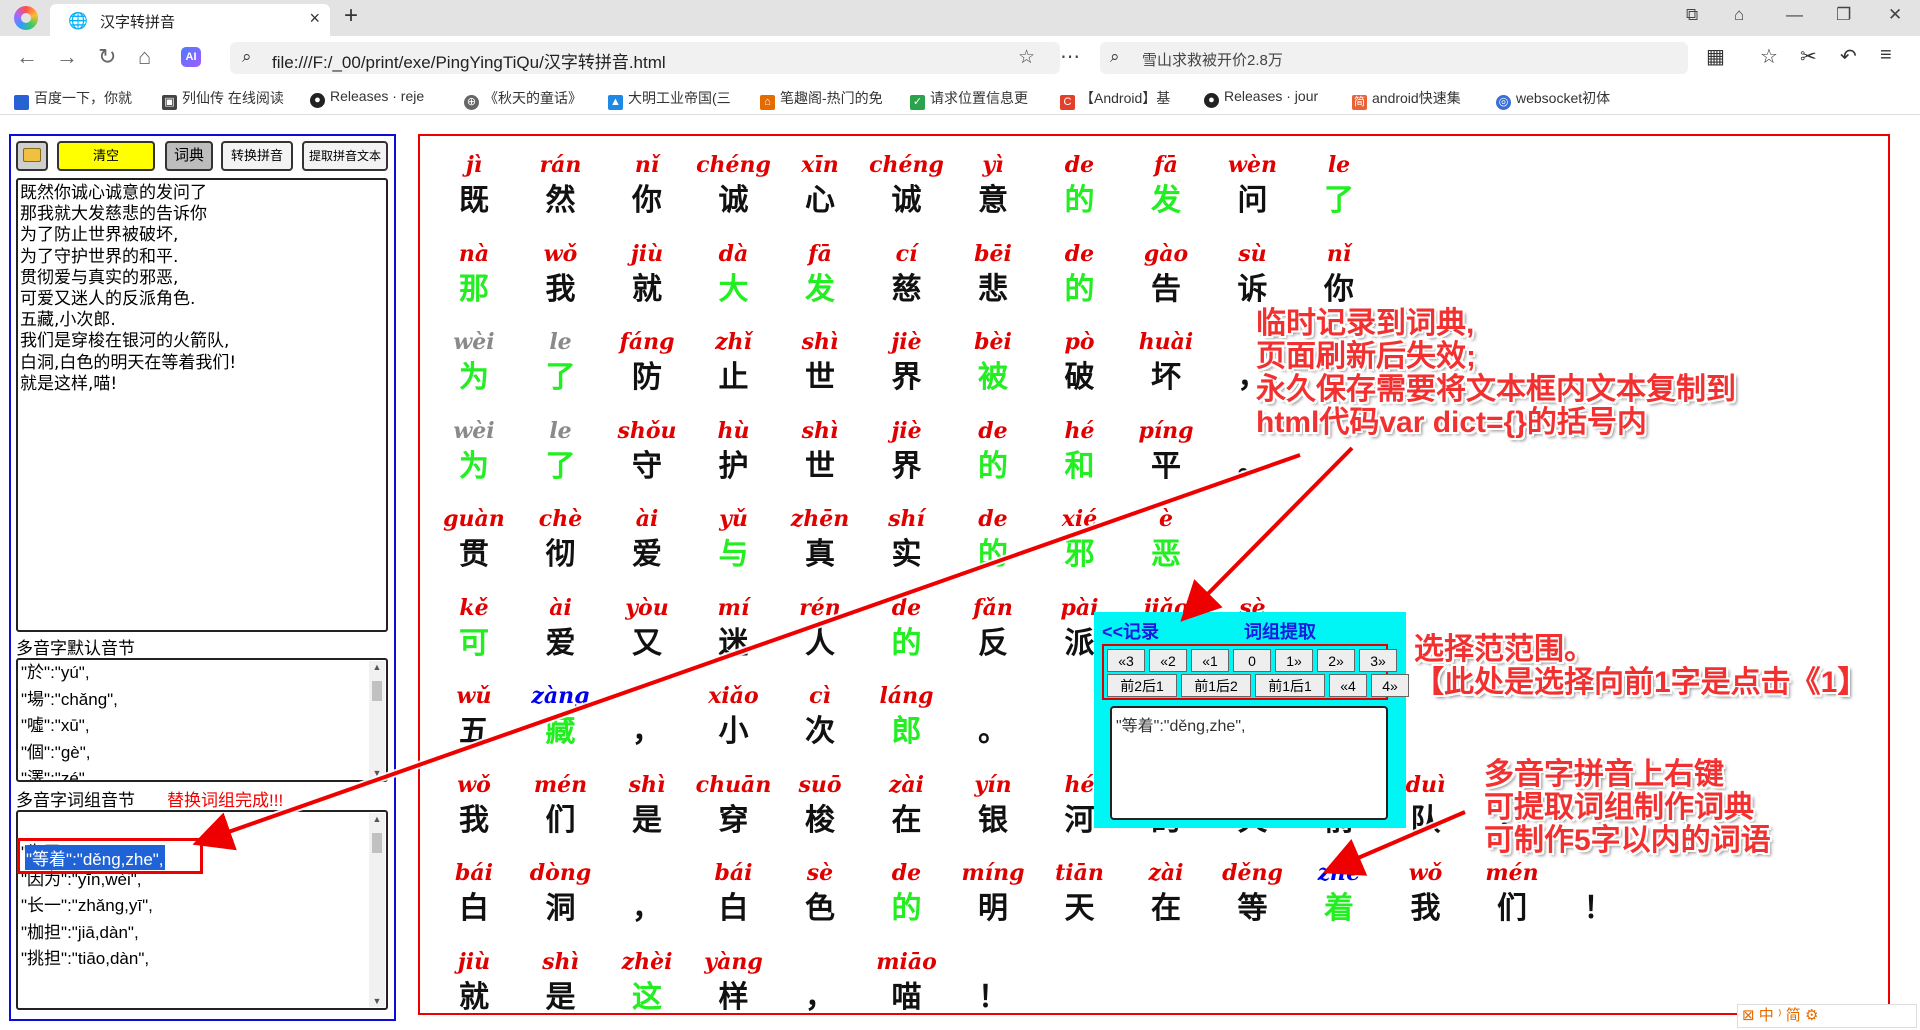 This screenshot has width=1920, height=1030. What do you see at coordinates (1394, 843) in the screenshot?
I see `arrow-to-zhe` at bounding box center [1394, 843].